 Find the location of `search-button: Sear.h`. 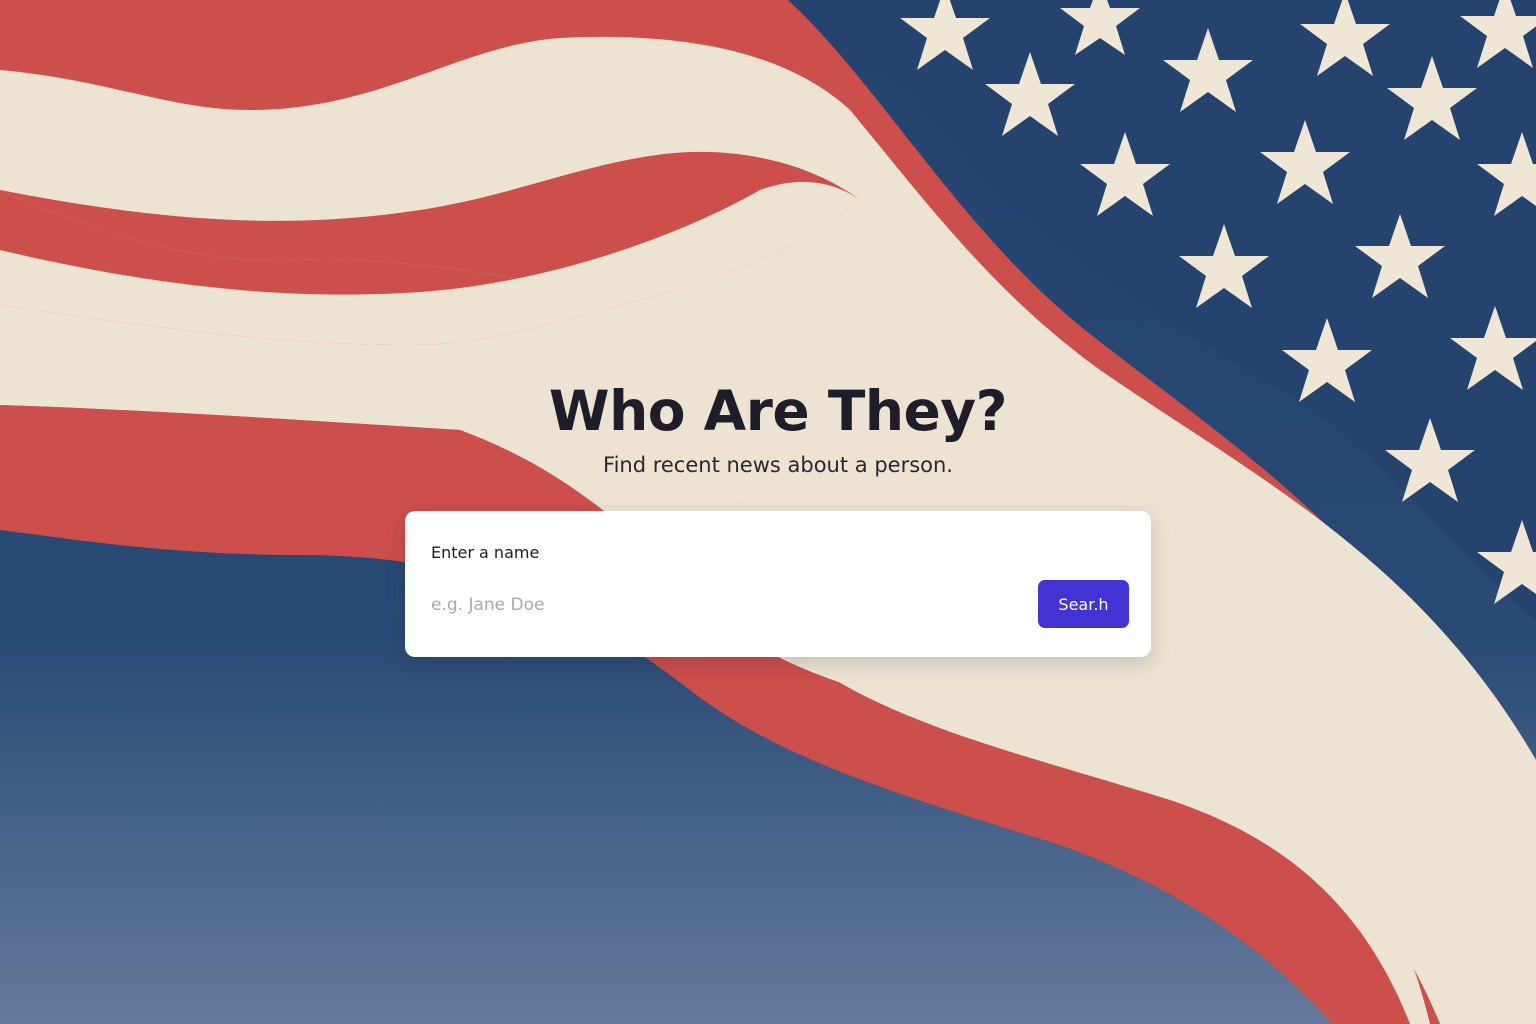

search-button: Sear.h is located at coordinates (1083, 604).